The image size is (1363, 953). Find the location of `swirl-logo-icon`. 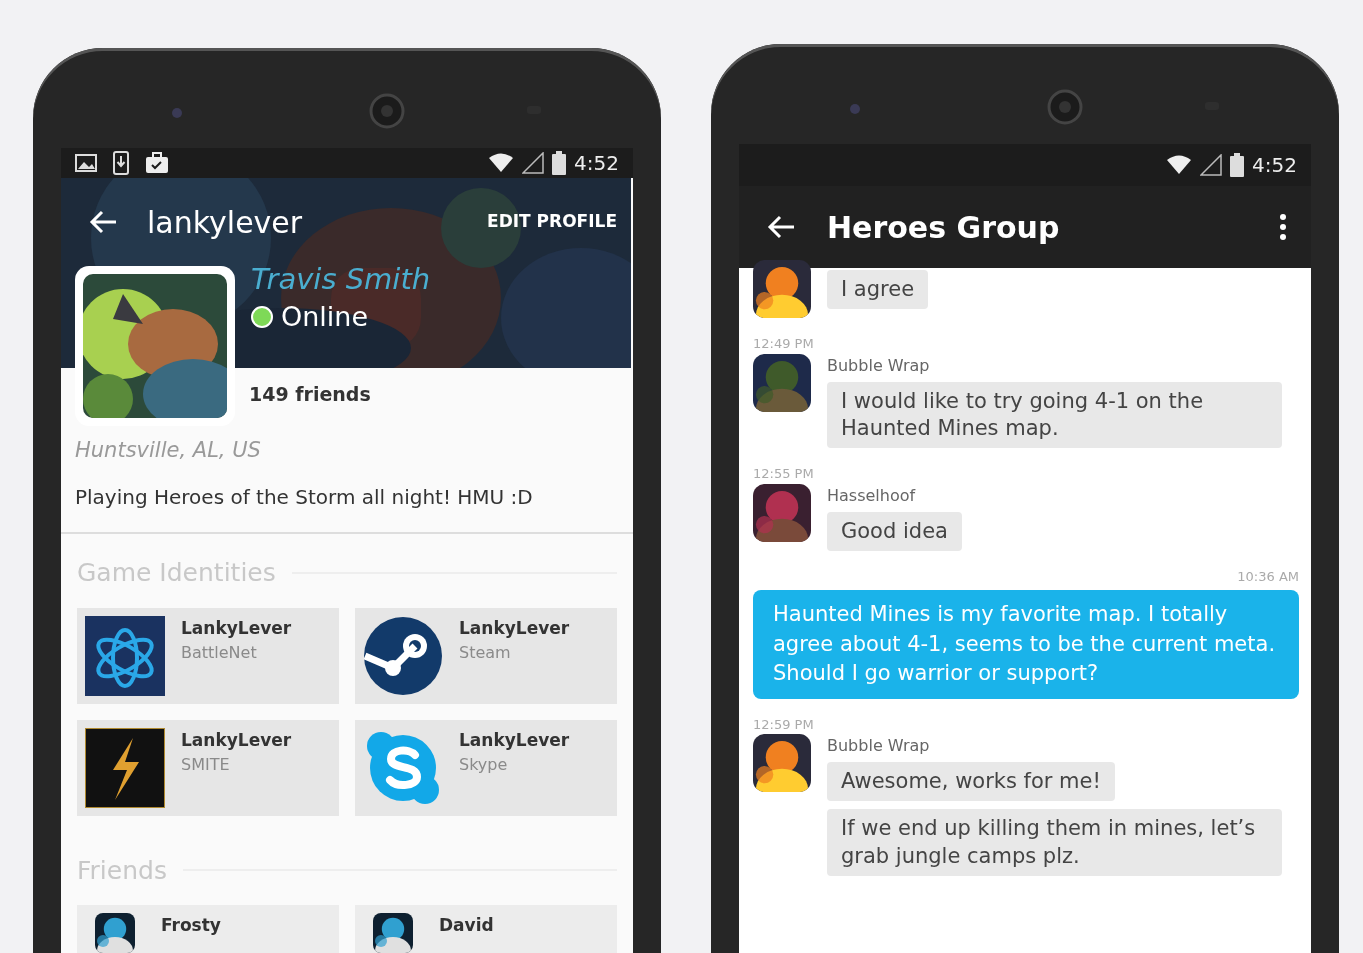

swirl-logo-icon is located at coordinates (125, 655).